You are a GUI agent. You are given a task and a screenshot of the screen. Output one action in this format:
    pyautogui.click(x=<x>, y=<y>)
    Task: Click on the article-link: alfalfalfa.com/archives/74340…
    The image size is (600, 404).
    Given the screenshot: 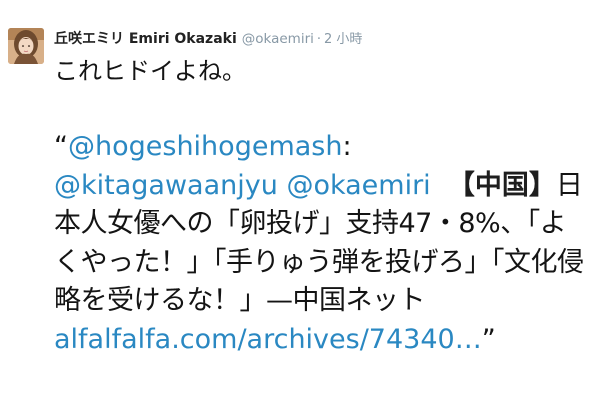 What is the action you would take?
    pyautogui.click(x=268, y=339)
    